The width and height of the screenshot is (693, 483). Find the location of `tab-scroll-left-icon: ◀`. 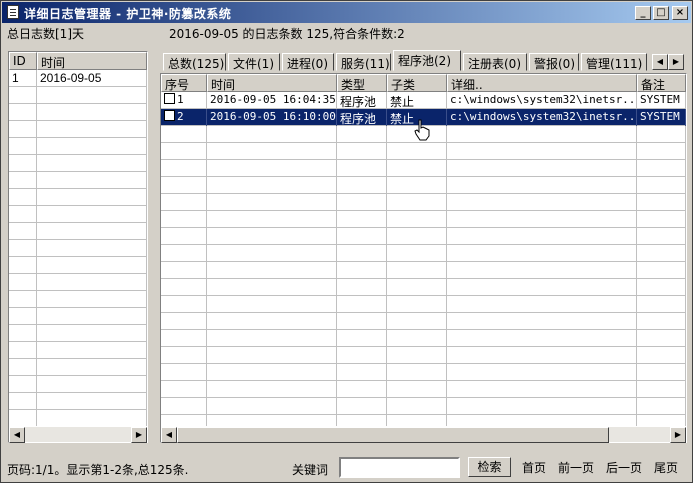

tab-scroll-left-icon: ◀ is located at coordinates (660, 62).